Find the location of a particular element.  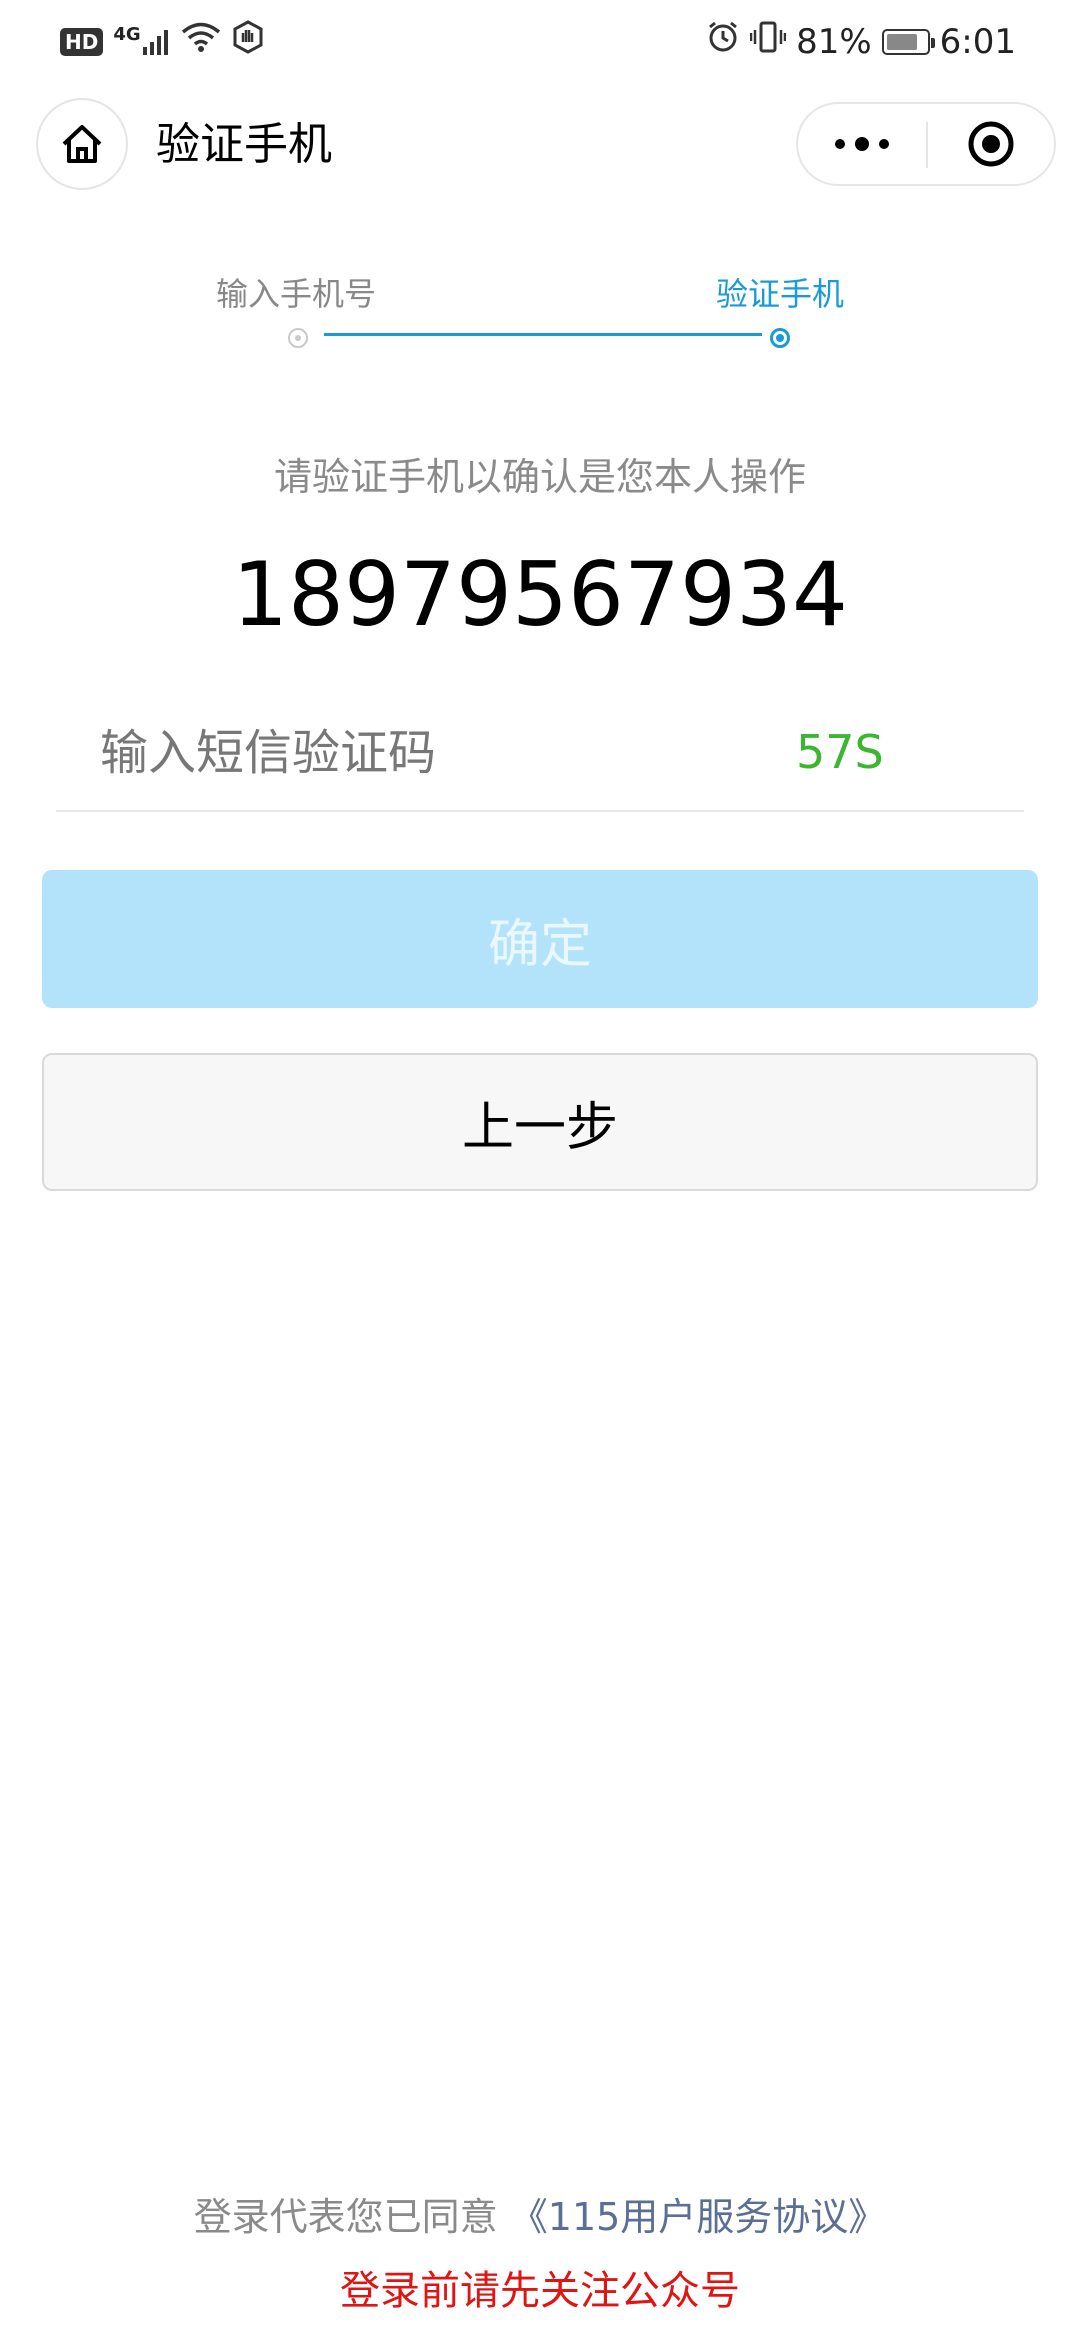

battery-icon is located at coordinates (908, 41).